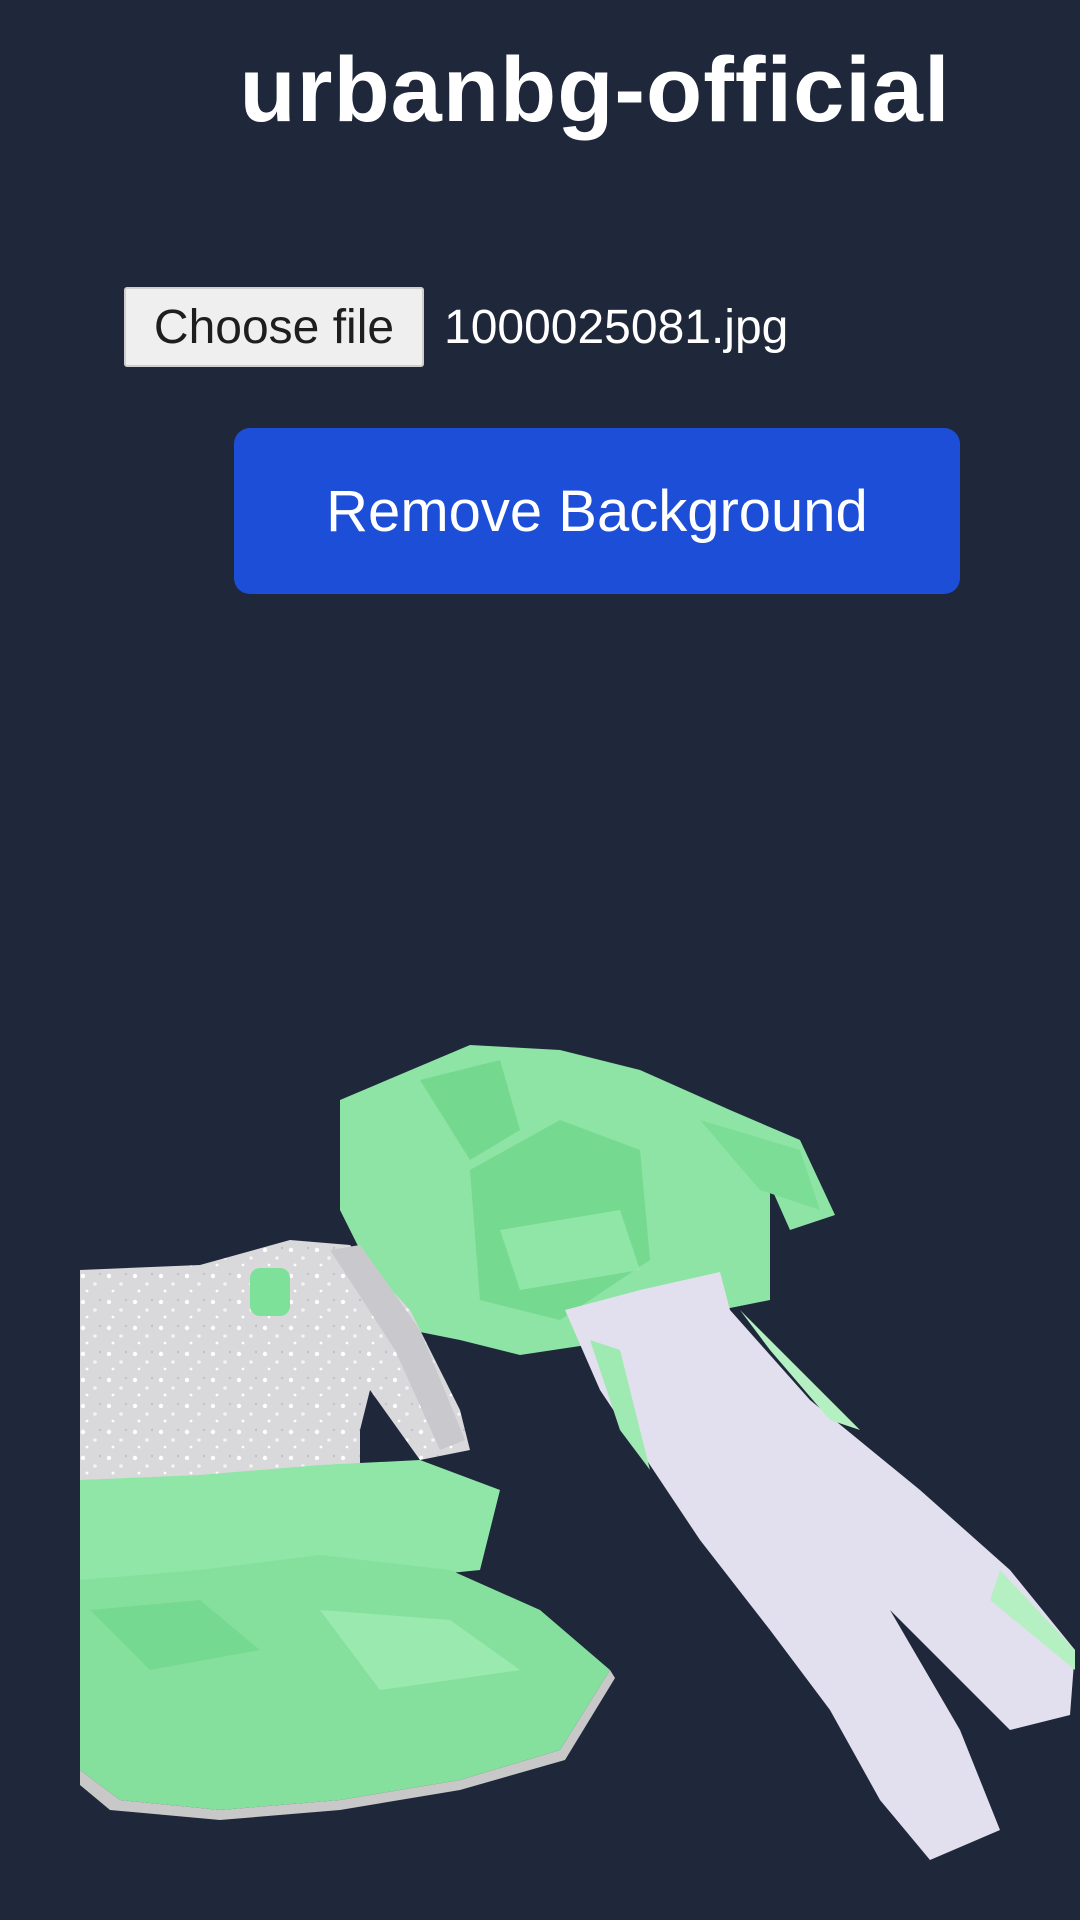 The width and height of the screenshot is (1080, 1920). What do you see at coordinates (347, 1640) in the screenshot?
I see `dress-skirt-illustration` at bounding box center [347, 1640].